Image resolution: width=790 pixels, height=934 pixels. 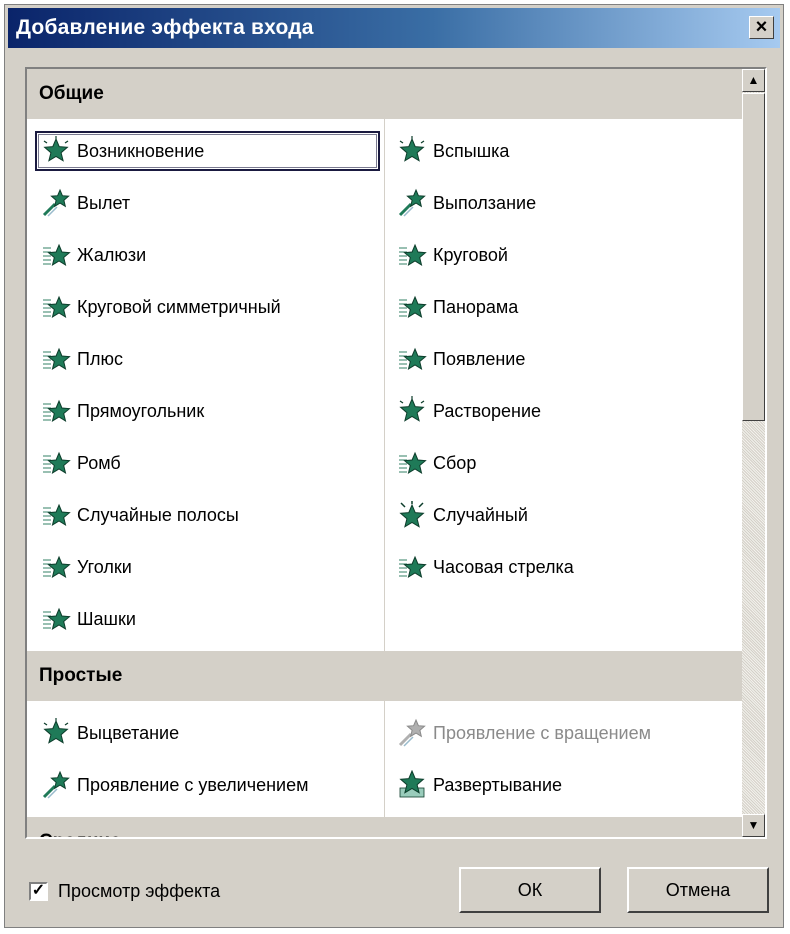 I want to click on effect-item: Сбор, so click(x=563, y=463).